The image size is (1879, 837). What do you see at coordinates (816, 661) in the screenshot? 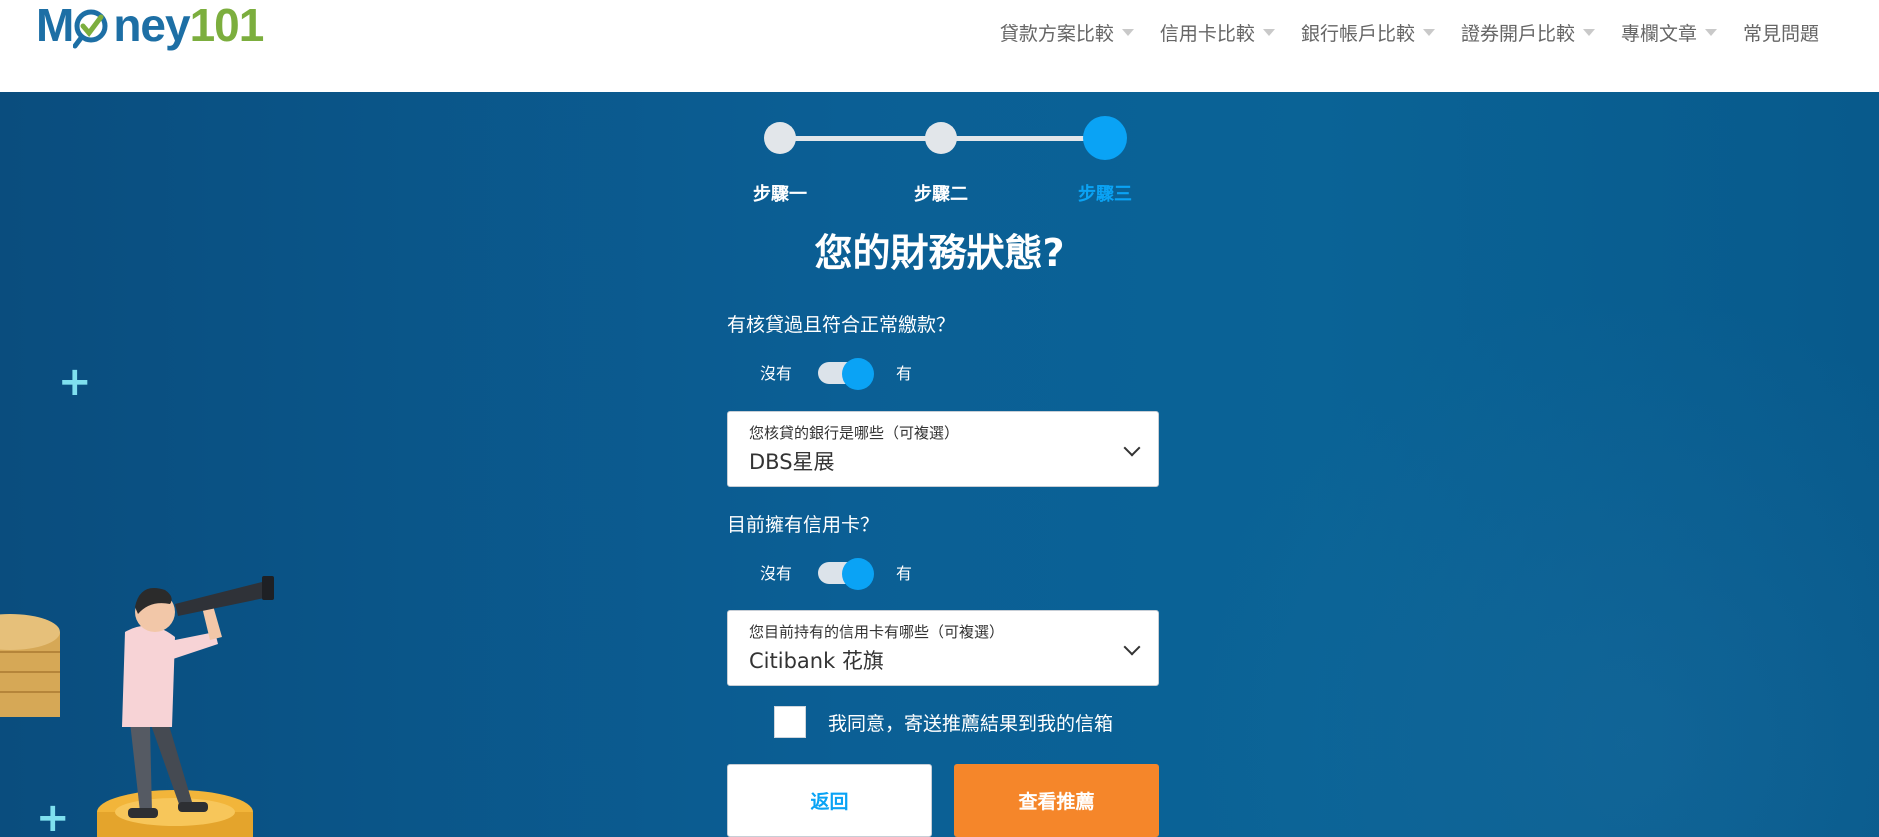
I see `select-value: Citibank 花旗` at bounding box center [816, 661].